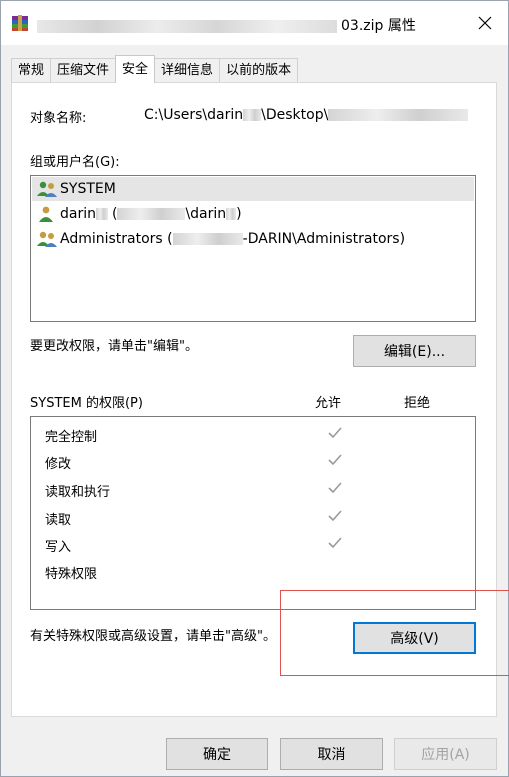 Image resolution: width=509 pixels, height=777 pixels. Describe the element at coordinates (253, 544) in the screenshot. I see `permission-row: 写入` at that location.